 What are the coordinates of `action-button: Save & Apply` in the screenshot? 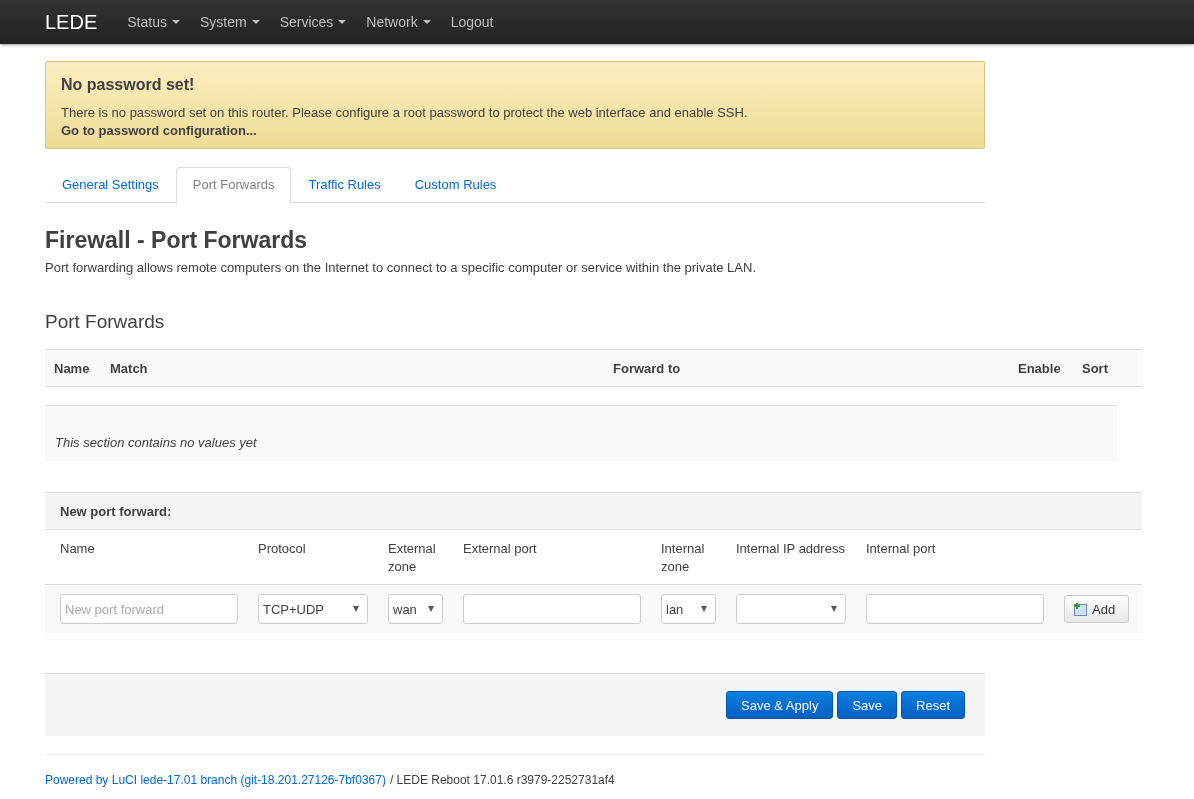 It's located at (780, 705).